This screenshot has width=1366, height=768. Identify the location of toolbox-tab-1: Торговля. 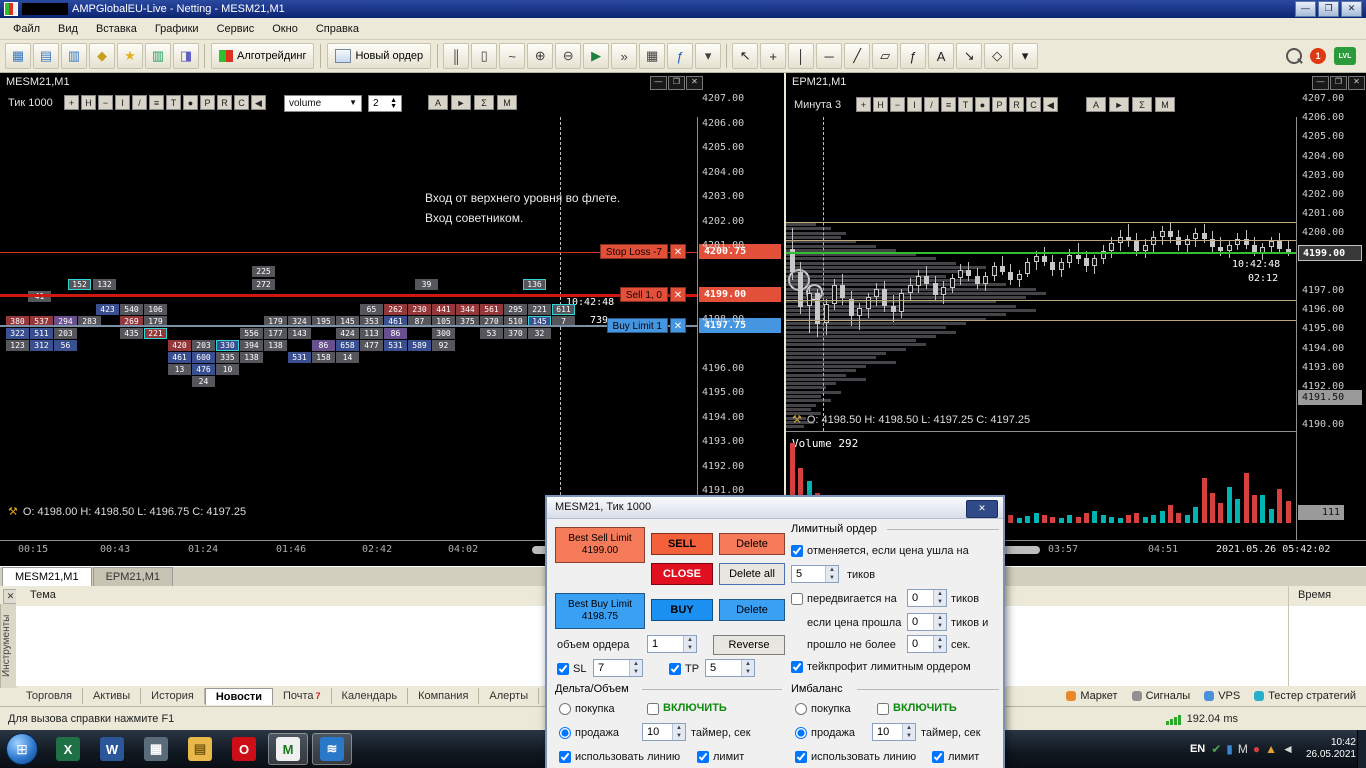
(49, 696).